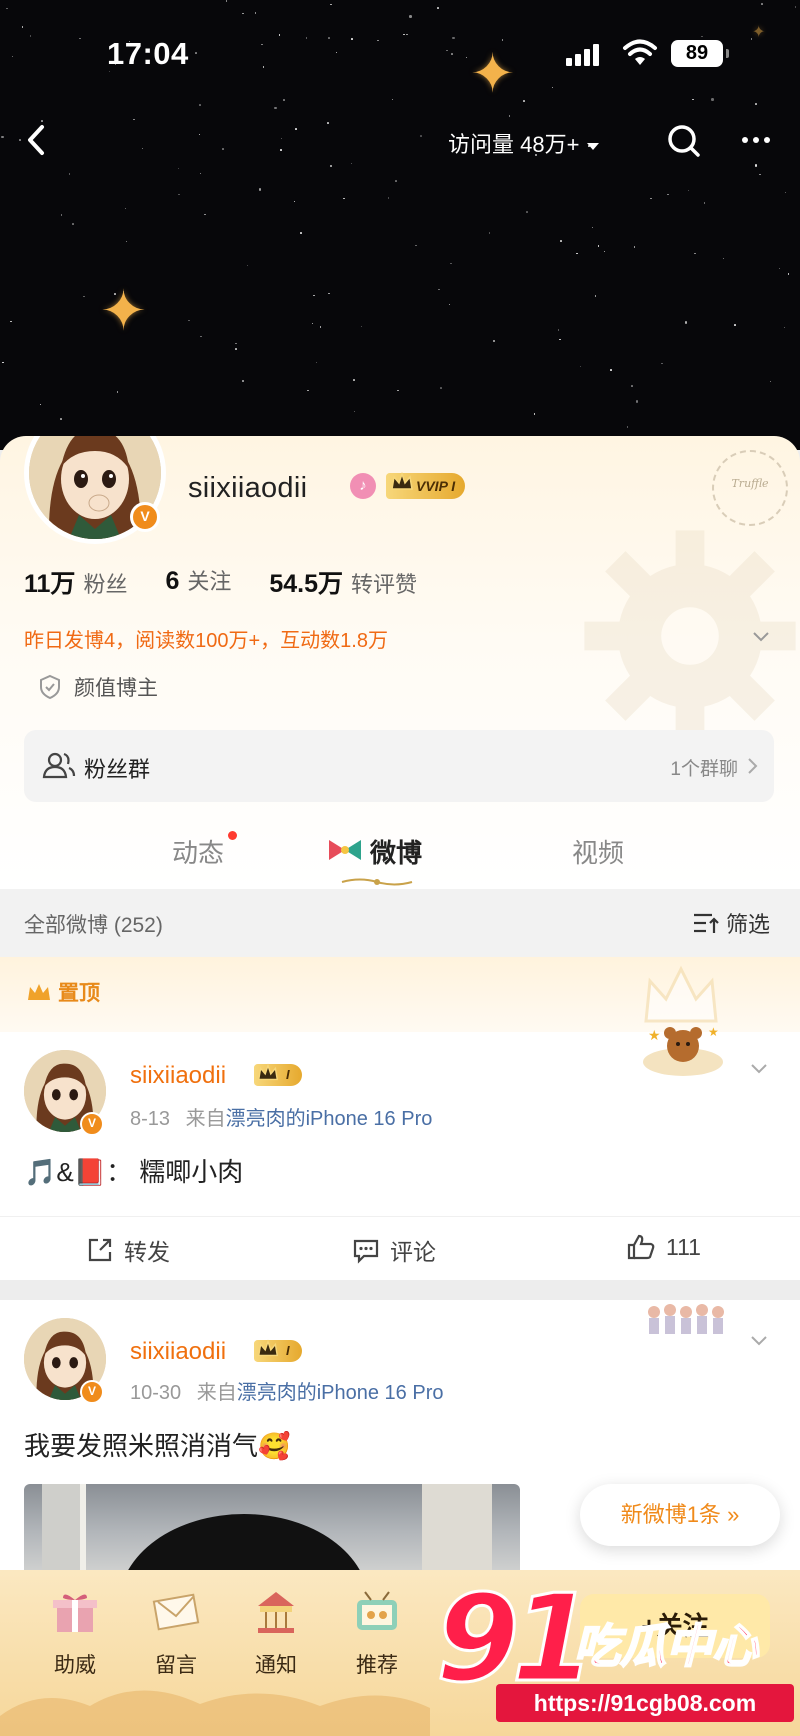 Image resolution: width=800 pixels, height=1736 pixels. Describe the element at coordinates (206, 641) in the screenshot. I see `activity-summary: 昨日发博4，阅读数100万+，互动数1.8万` at that location.